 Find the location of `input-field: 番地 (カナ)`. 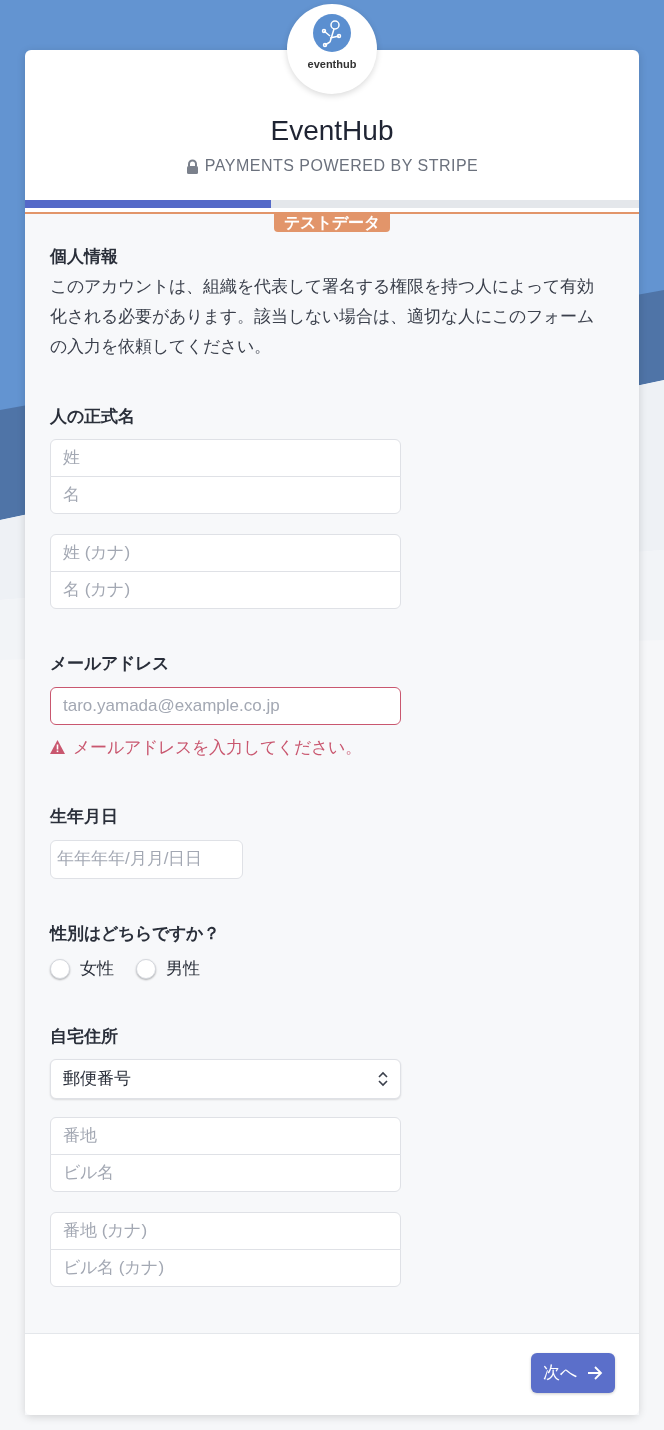

input-field: 番地 (カナ) is located at coordinates (225, 1231).